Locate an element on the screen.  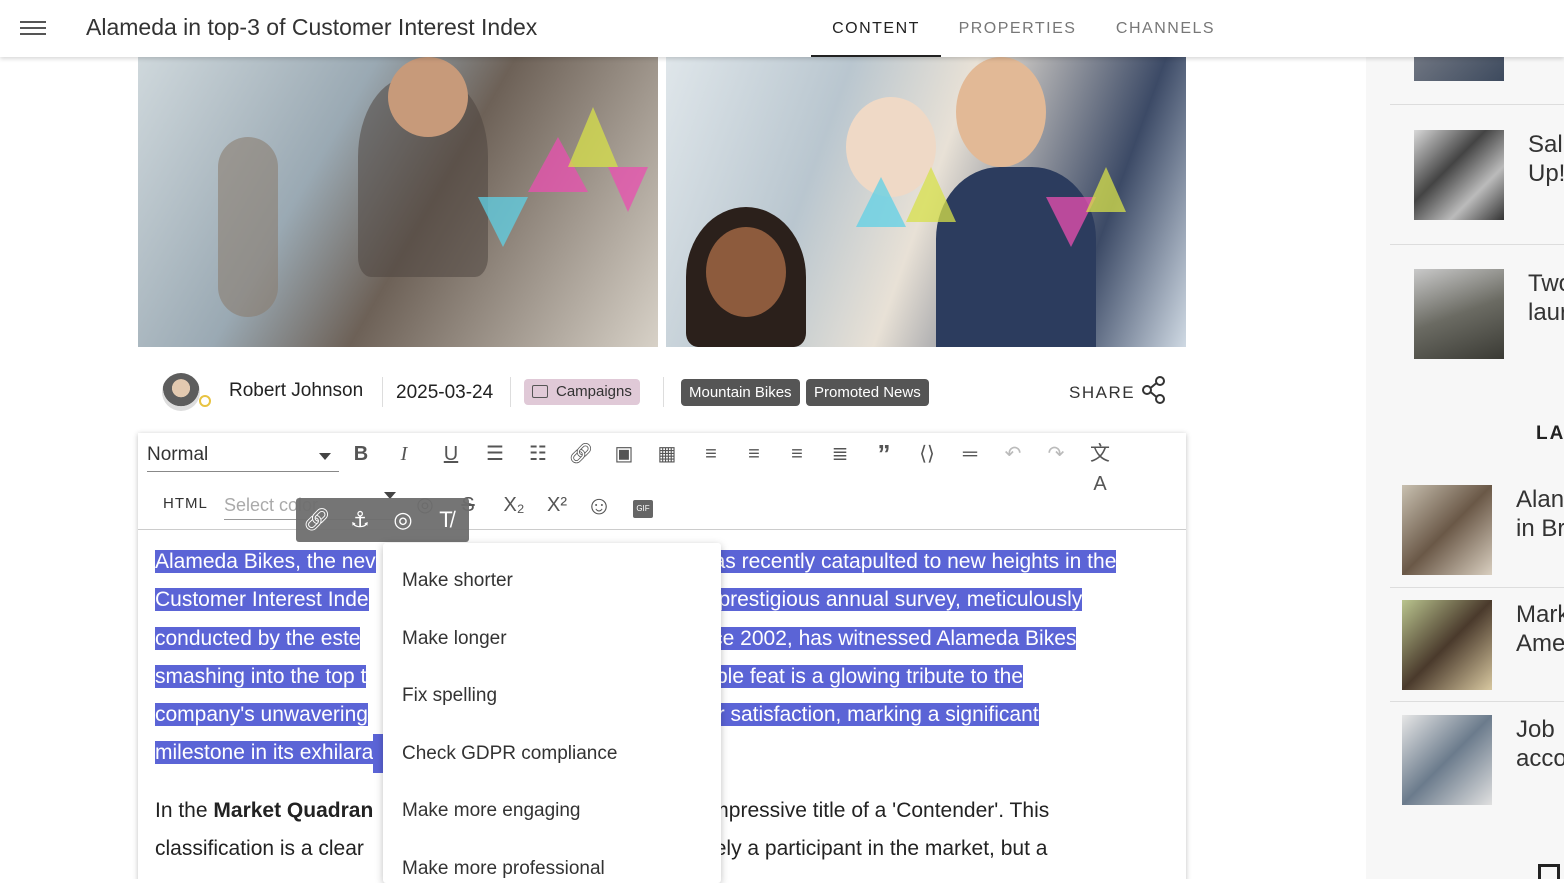
format-select: Normal is located at coordinates (243, 455).